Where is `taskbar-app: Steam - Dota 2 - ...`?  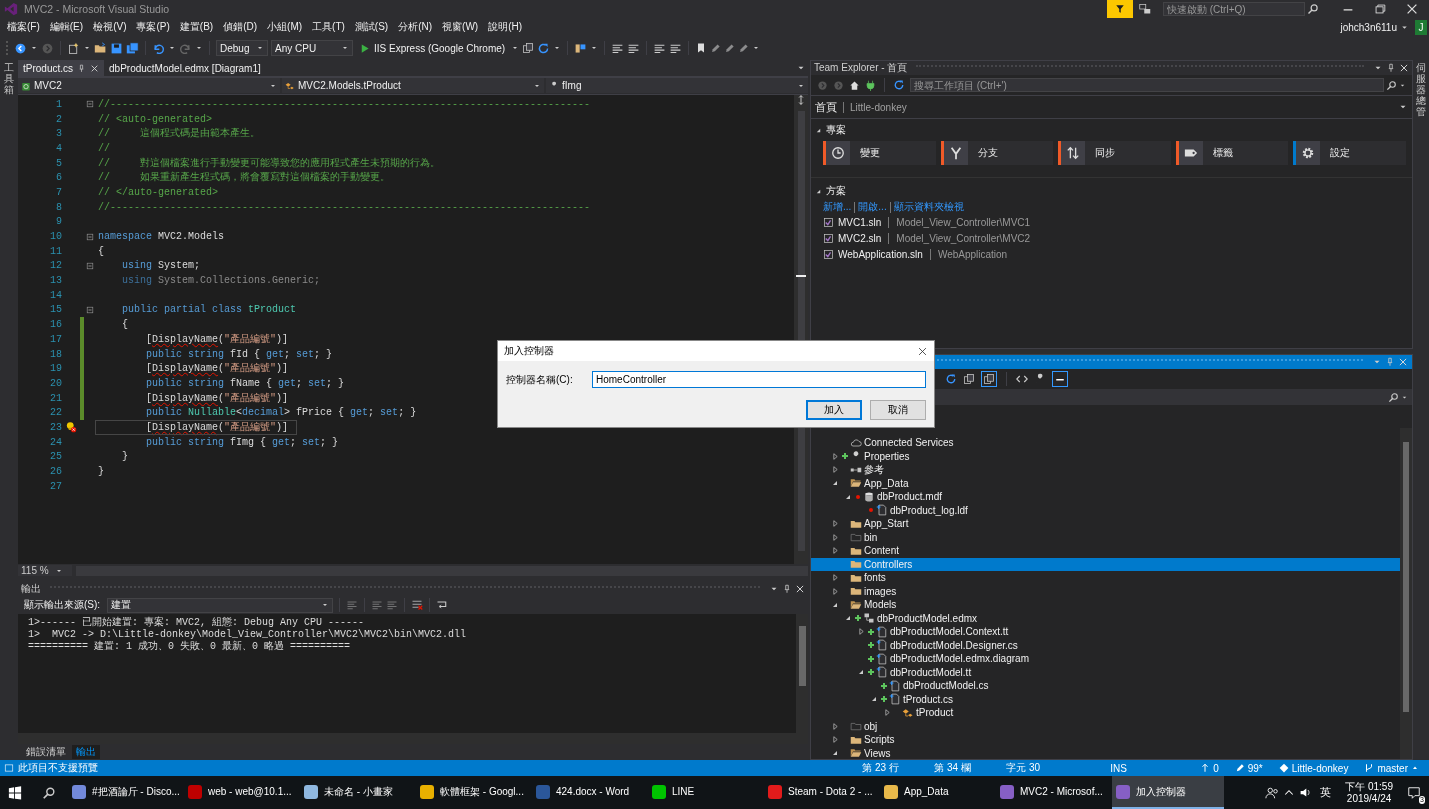
taskbar-app: Steam - Dota 2 - ... is located at coordinates (820, 792).